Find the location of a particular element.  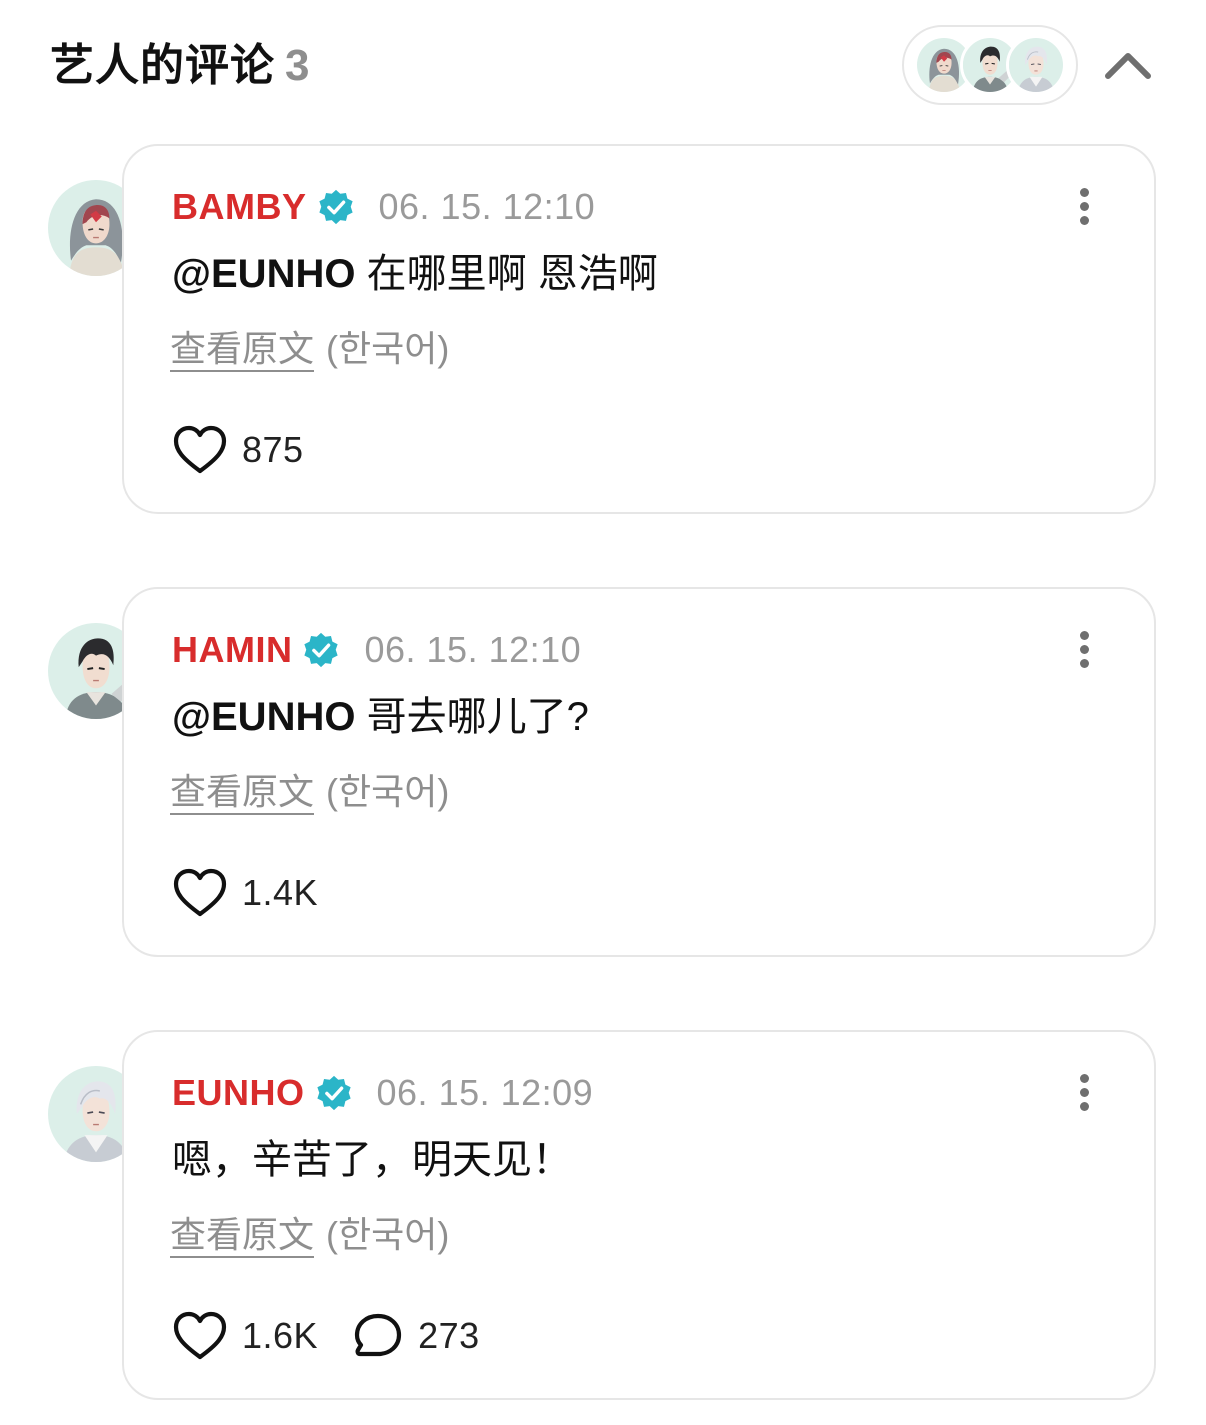

avatar-eunho-small is located at coordinates (1036, 65).